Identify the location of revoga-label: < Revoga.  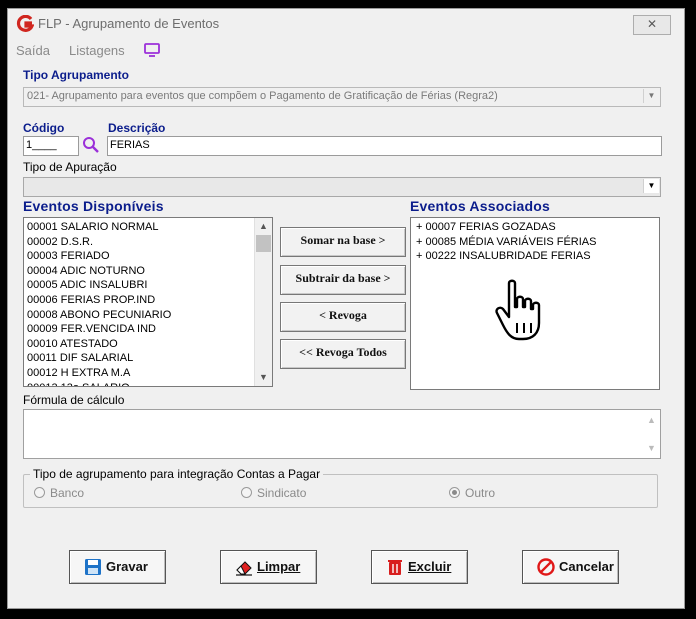
(343, 315).